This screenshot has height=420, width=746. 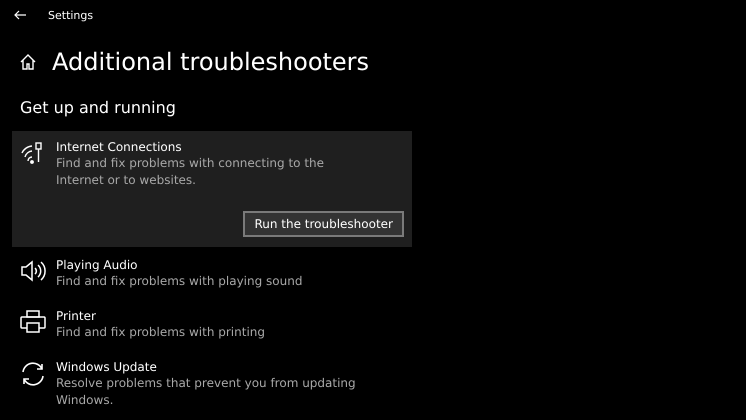 What do you see at coordinates (107, 367) in the screenshot?
I see `item-title: Windows Update` at bounding box center [107, 367].